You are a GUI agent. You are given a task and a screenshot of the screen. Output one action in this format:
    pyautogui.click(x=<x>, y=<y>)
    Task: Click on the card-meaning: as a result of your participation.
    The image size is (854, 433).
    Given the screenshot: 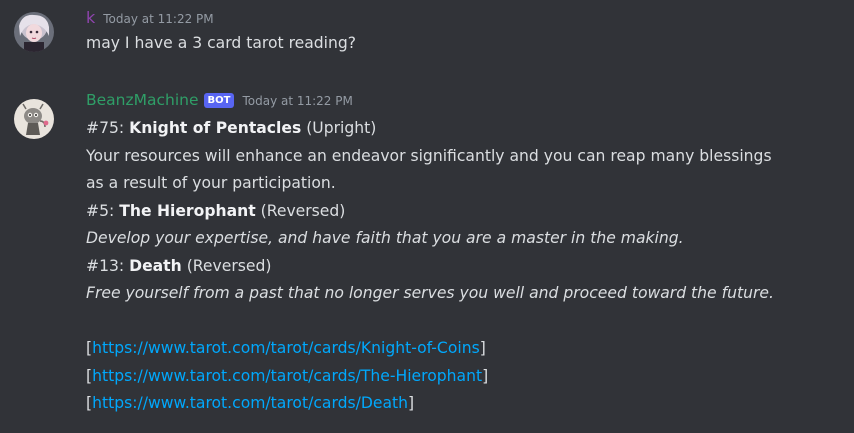 What is the action you would take?
    pyautogui.click(x=211, y=183)
    